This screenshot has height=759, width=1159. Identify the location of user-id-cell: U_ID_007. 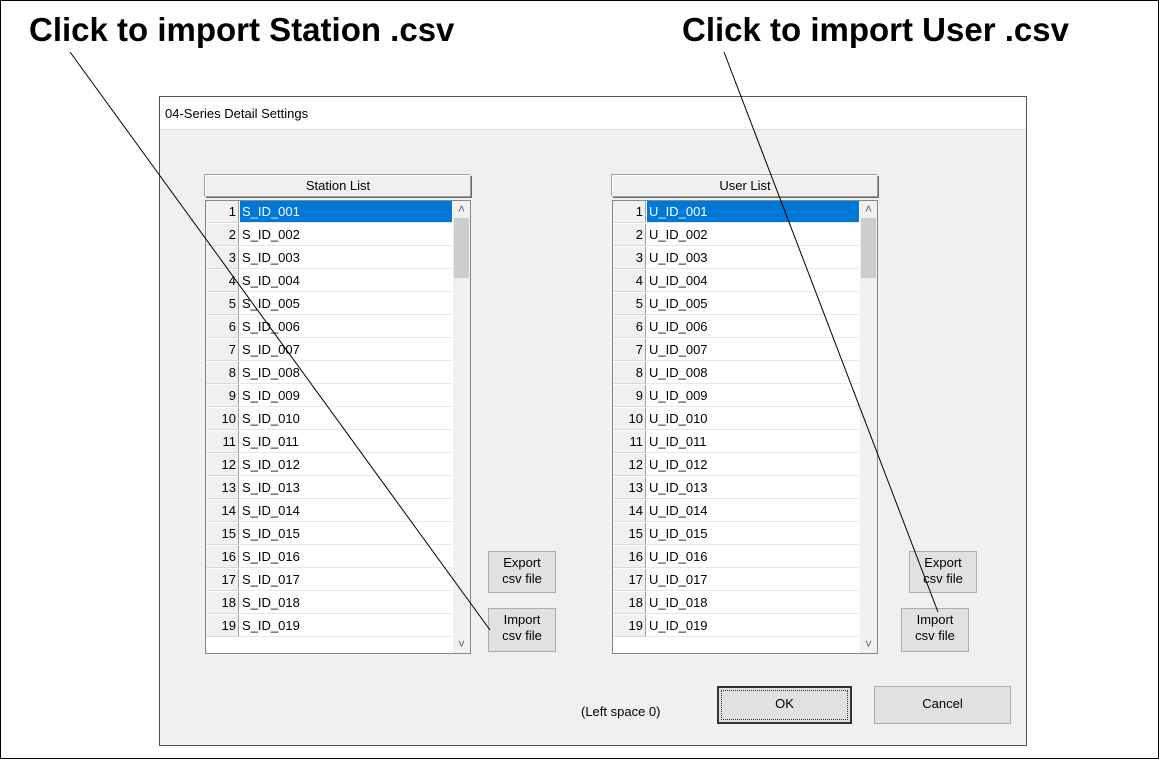
(753, 350).